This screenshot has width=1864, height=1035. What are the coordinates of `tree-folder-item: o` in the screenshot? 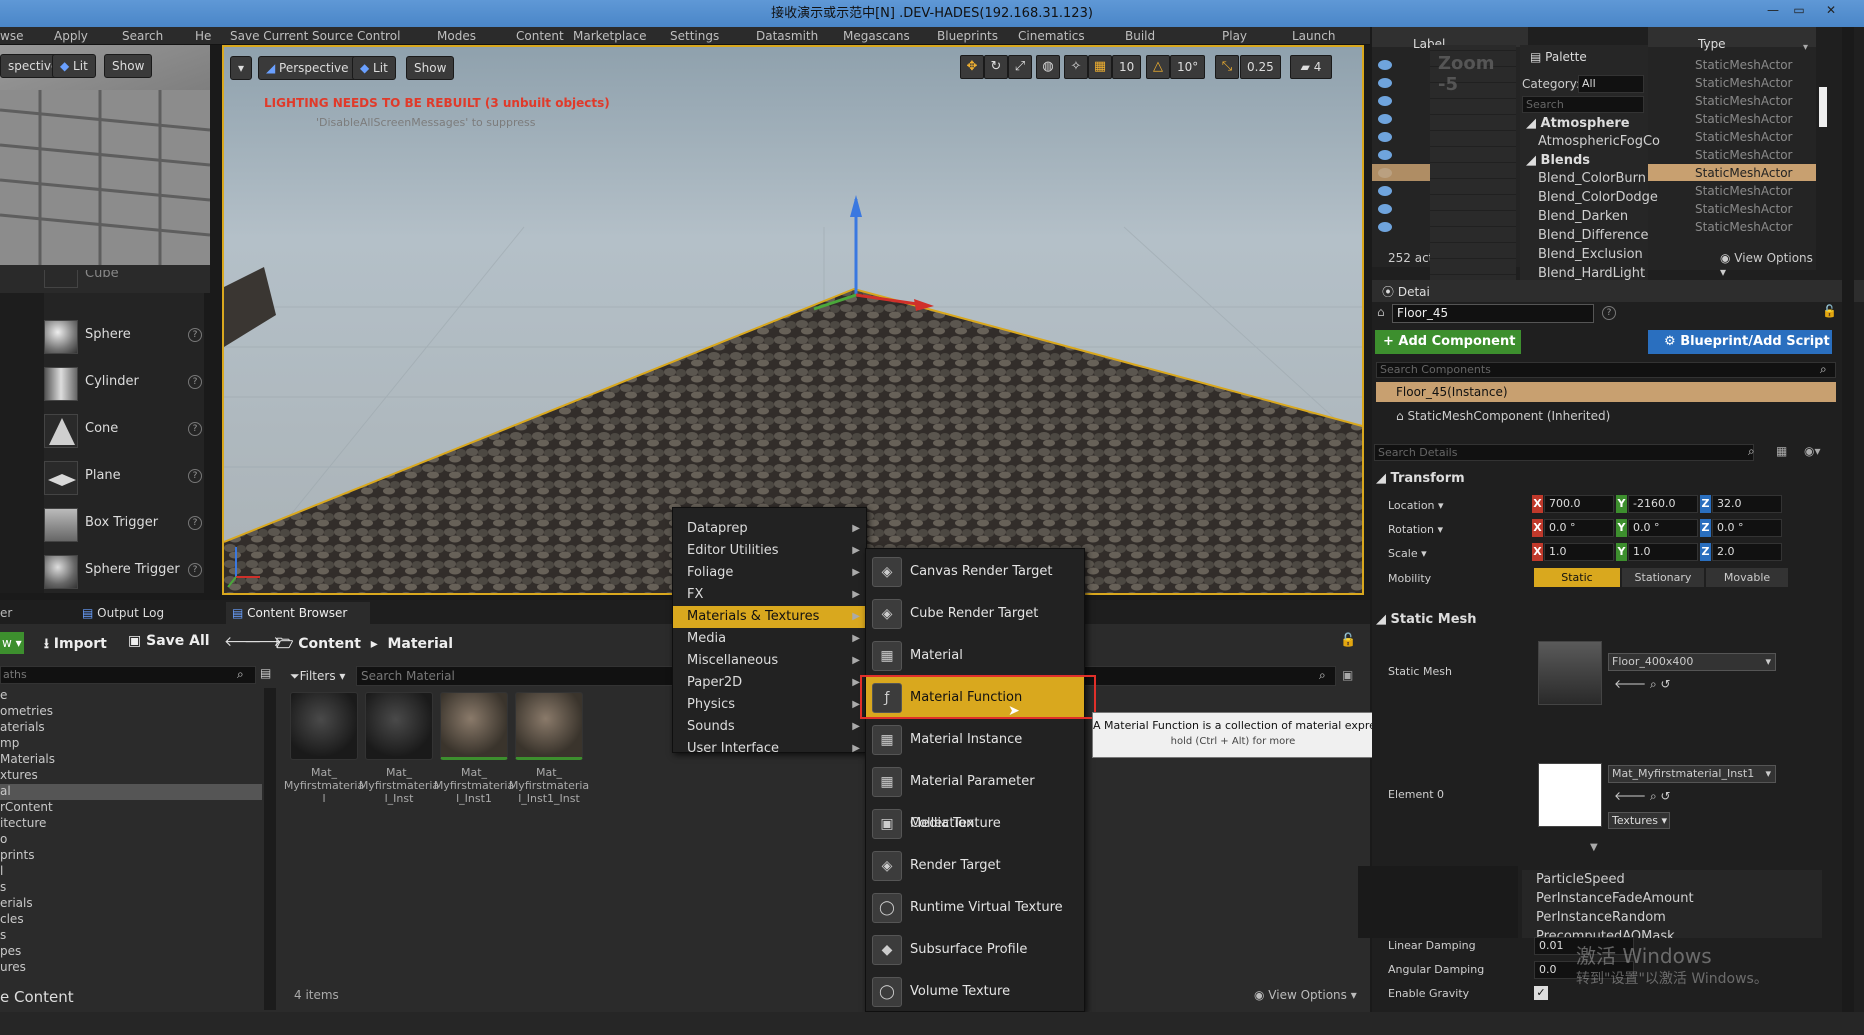 It's located at (131, 840).